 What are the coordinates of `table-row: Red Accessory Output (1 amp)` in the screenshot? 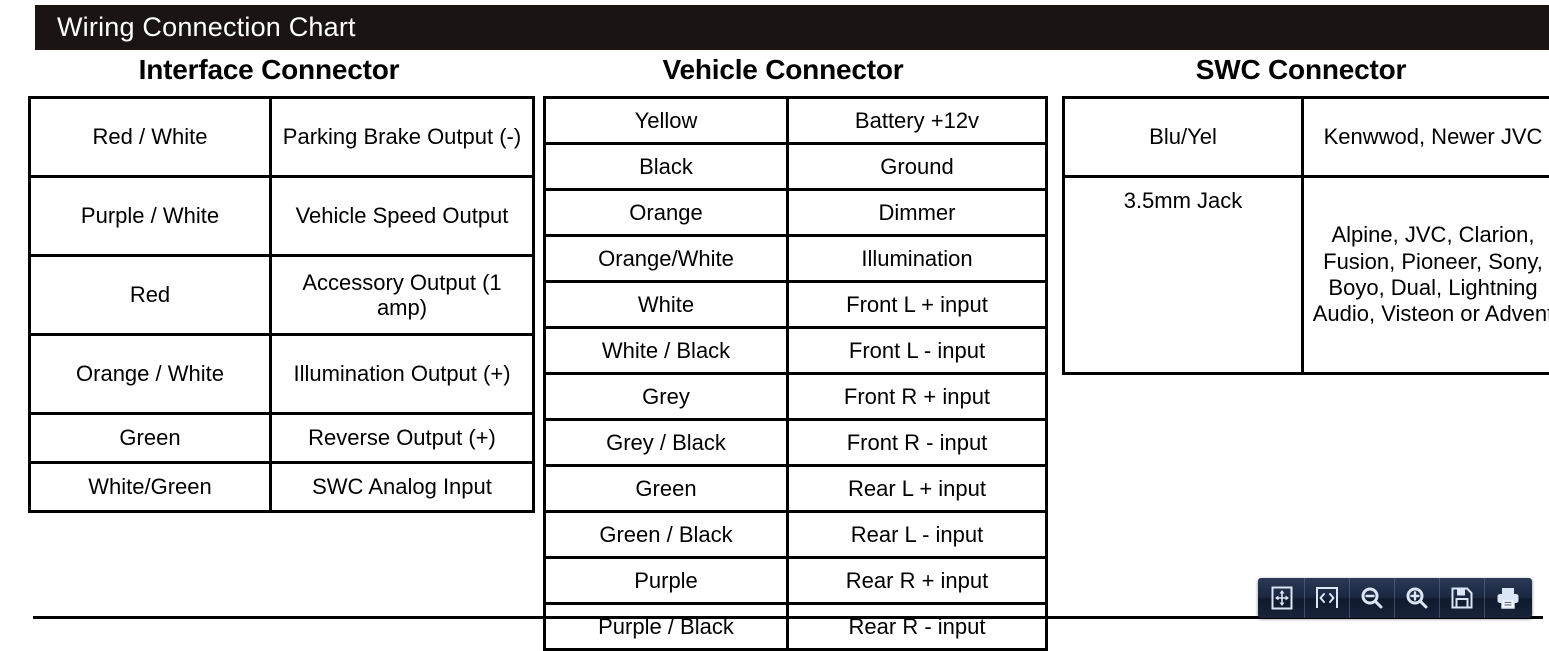 It's located at (282, 295).